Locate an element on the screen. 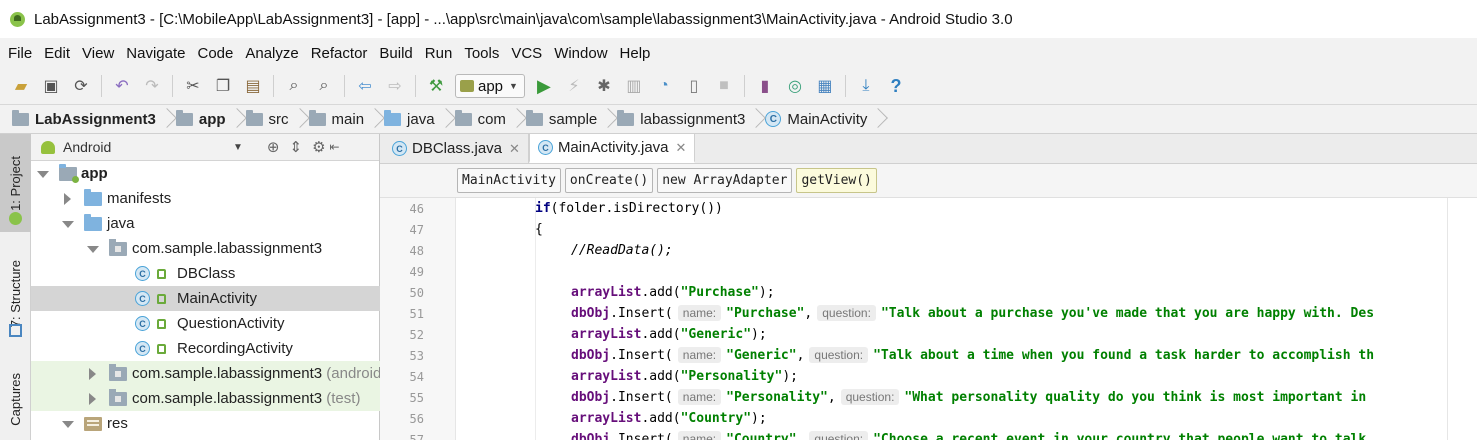 The width and height of the screenshot is (1477, 440). tab-mainactivity: C MainActivity.java ✕ is located at coordinates (612, 148).